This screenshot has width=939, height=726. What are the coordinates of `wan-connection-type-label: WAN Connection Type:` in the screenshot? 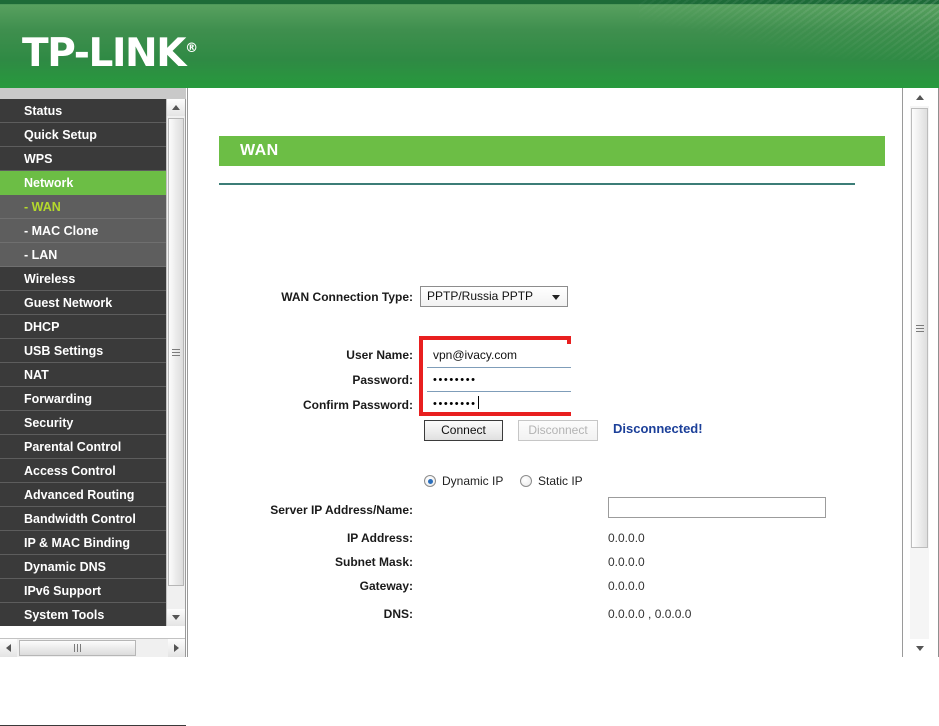 It's located at (347, 297).